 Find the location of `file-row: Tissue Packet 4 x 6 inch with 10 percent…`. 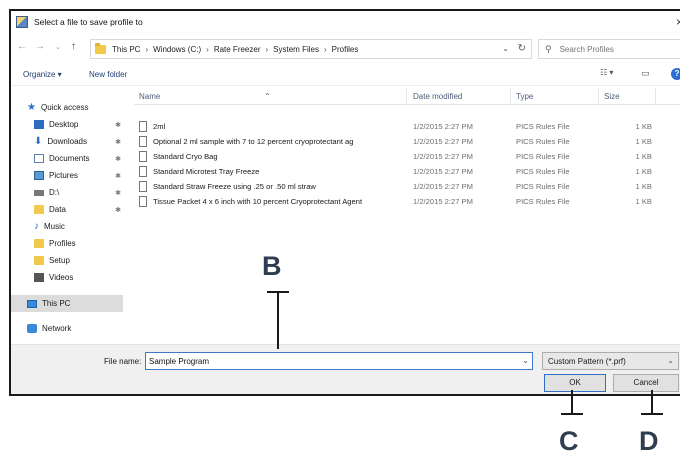

file-row: Tissue Packet 4 x 6 inch with 10 percent… is located at coordinates (407, 201).